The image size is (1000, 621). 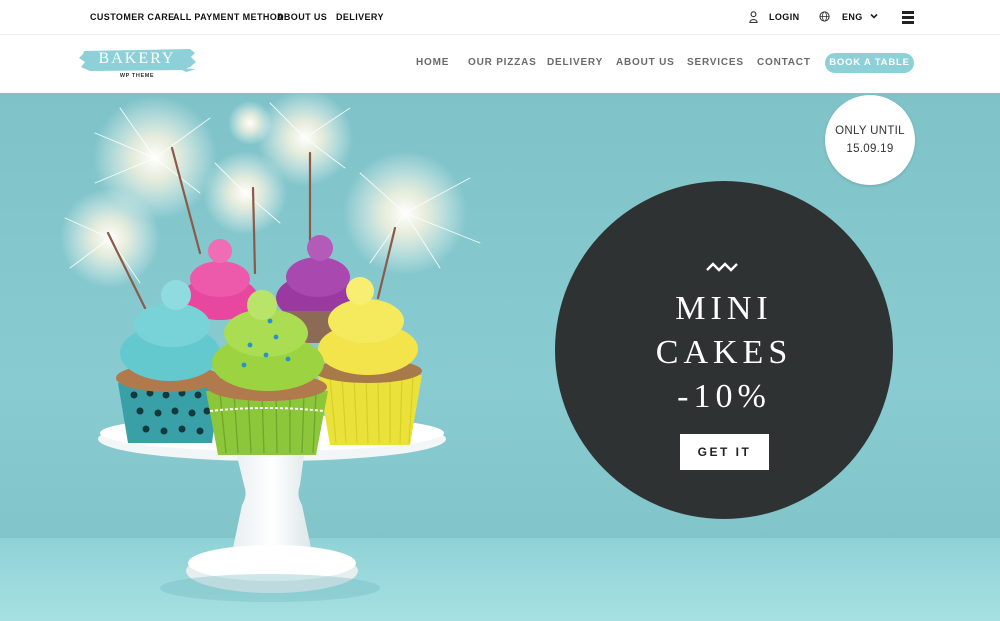 I want to click on nav-item-home: HOME, so click(x=432, y=62).